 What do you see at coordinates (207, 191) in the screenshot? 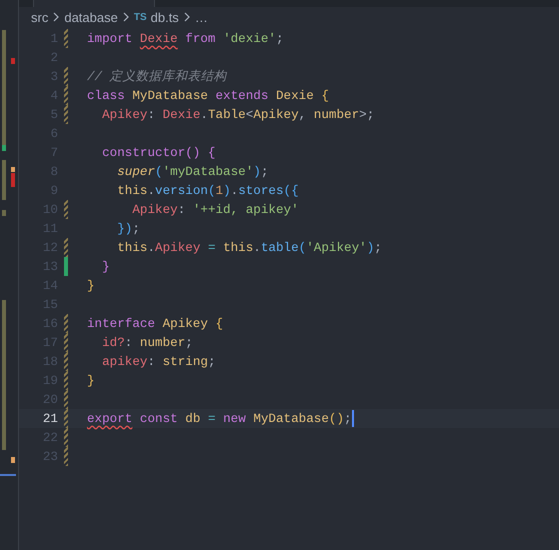
I see `code-line: this.version(1).stores({` at bounding box center [207, 191].